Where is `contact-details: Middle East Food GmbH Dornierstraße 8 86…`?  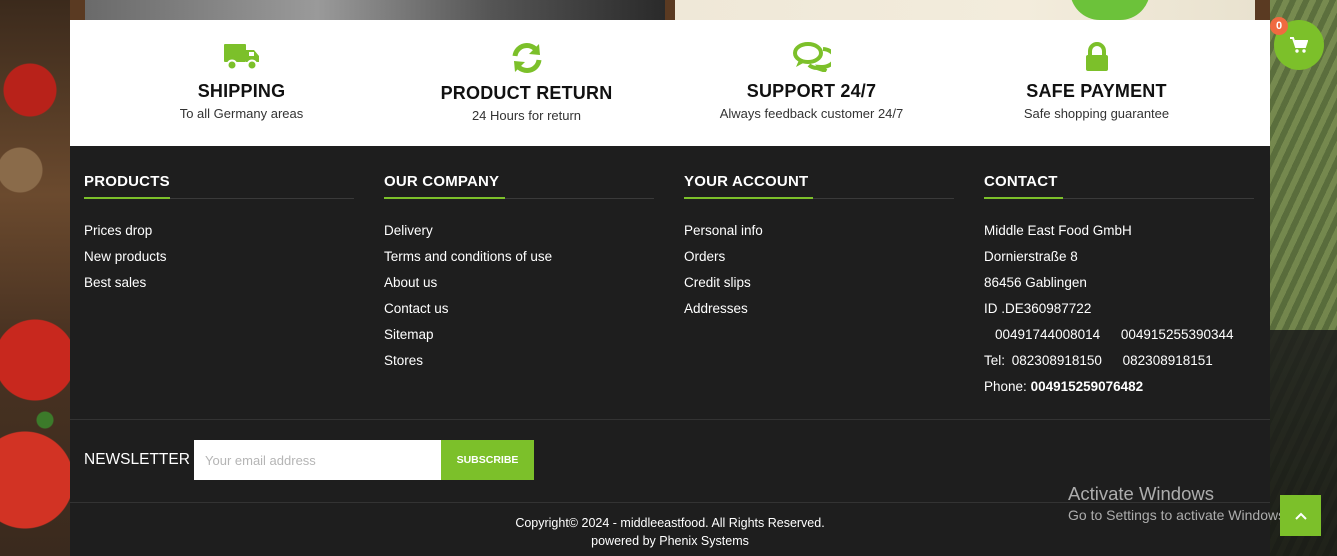
contact-details: Middle East Food GmbH Dornierstraße 8 86… is located at coordinates (1119, 309).